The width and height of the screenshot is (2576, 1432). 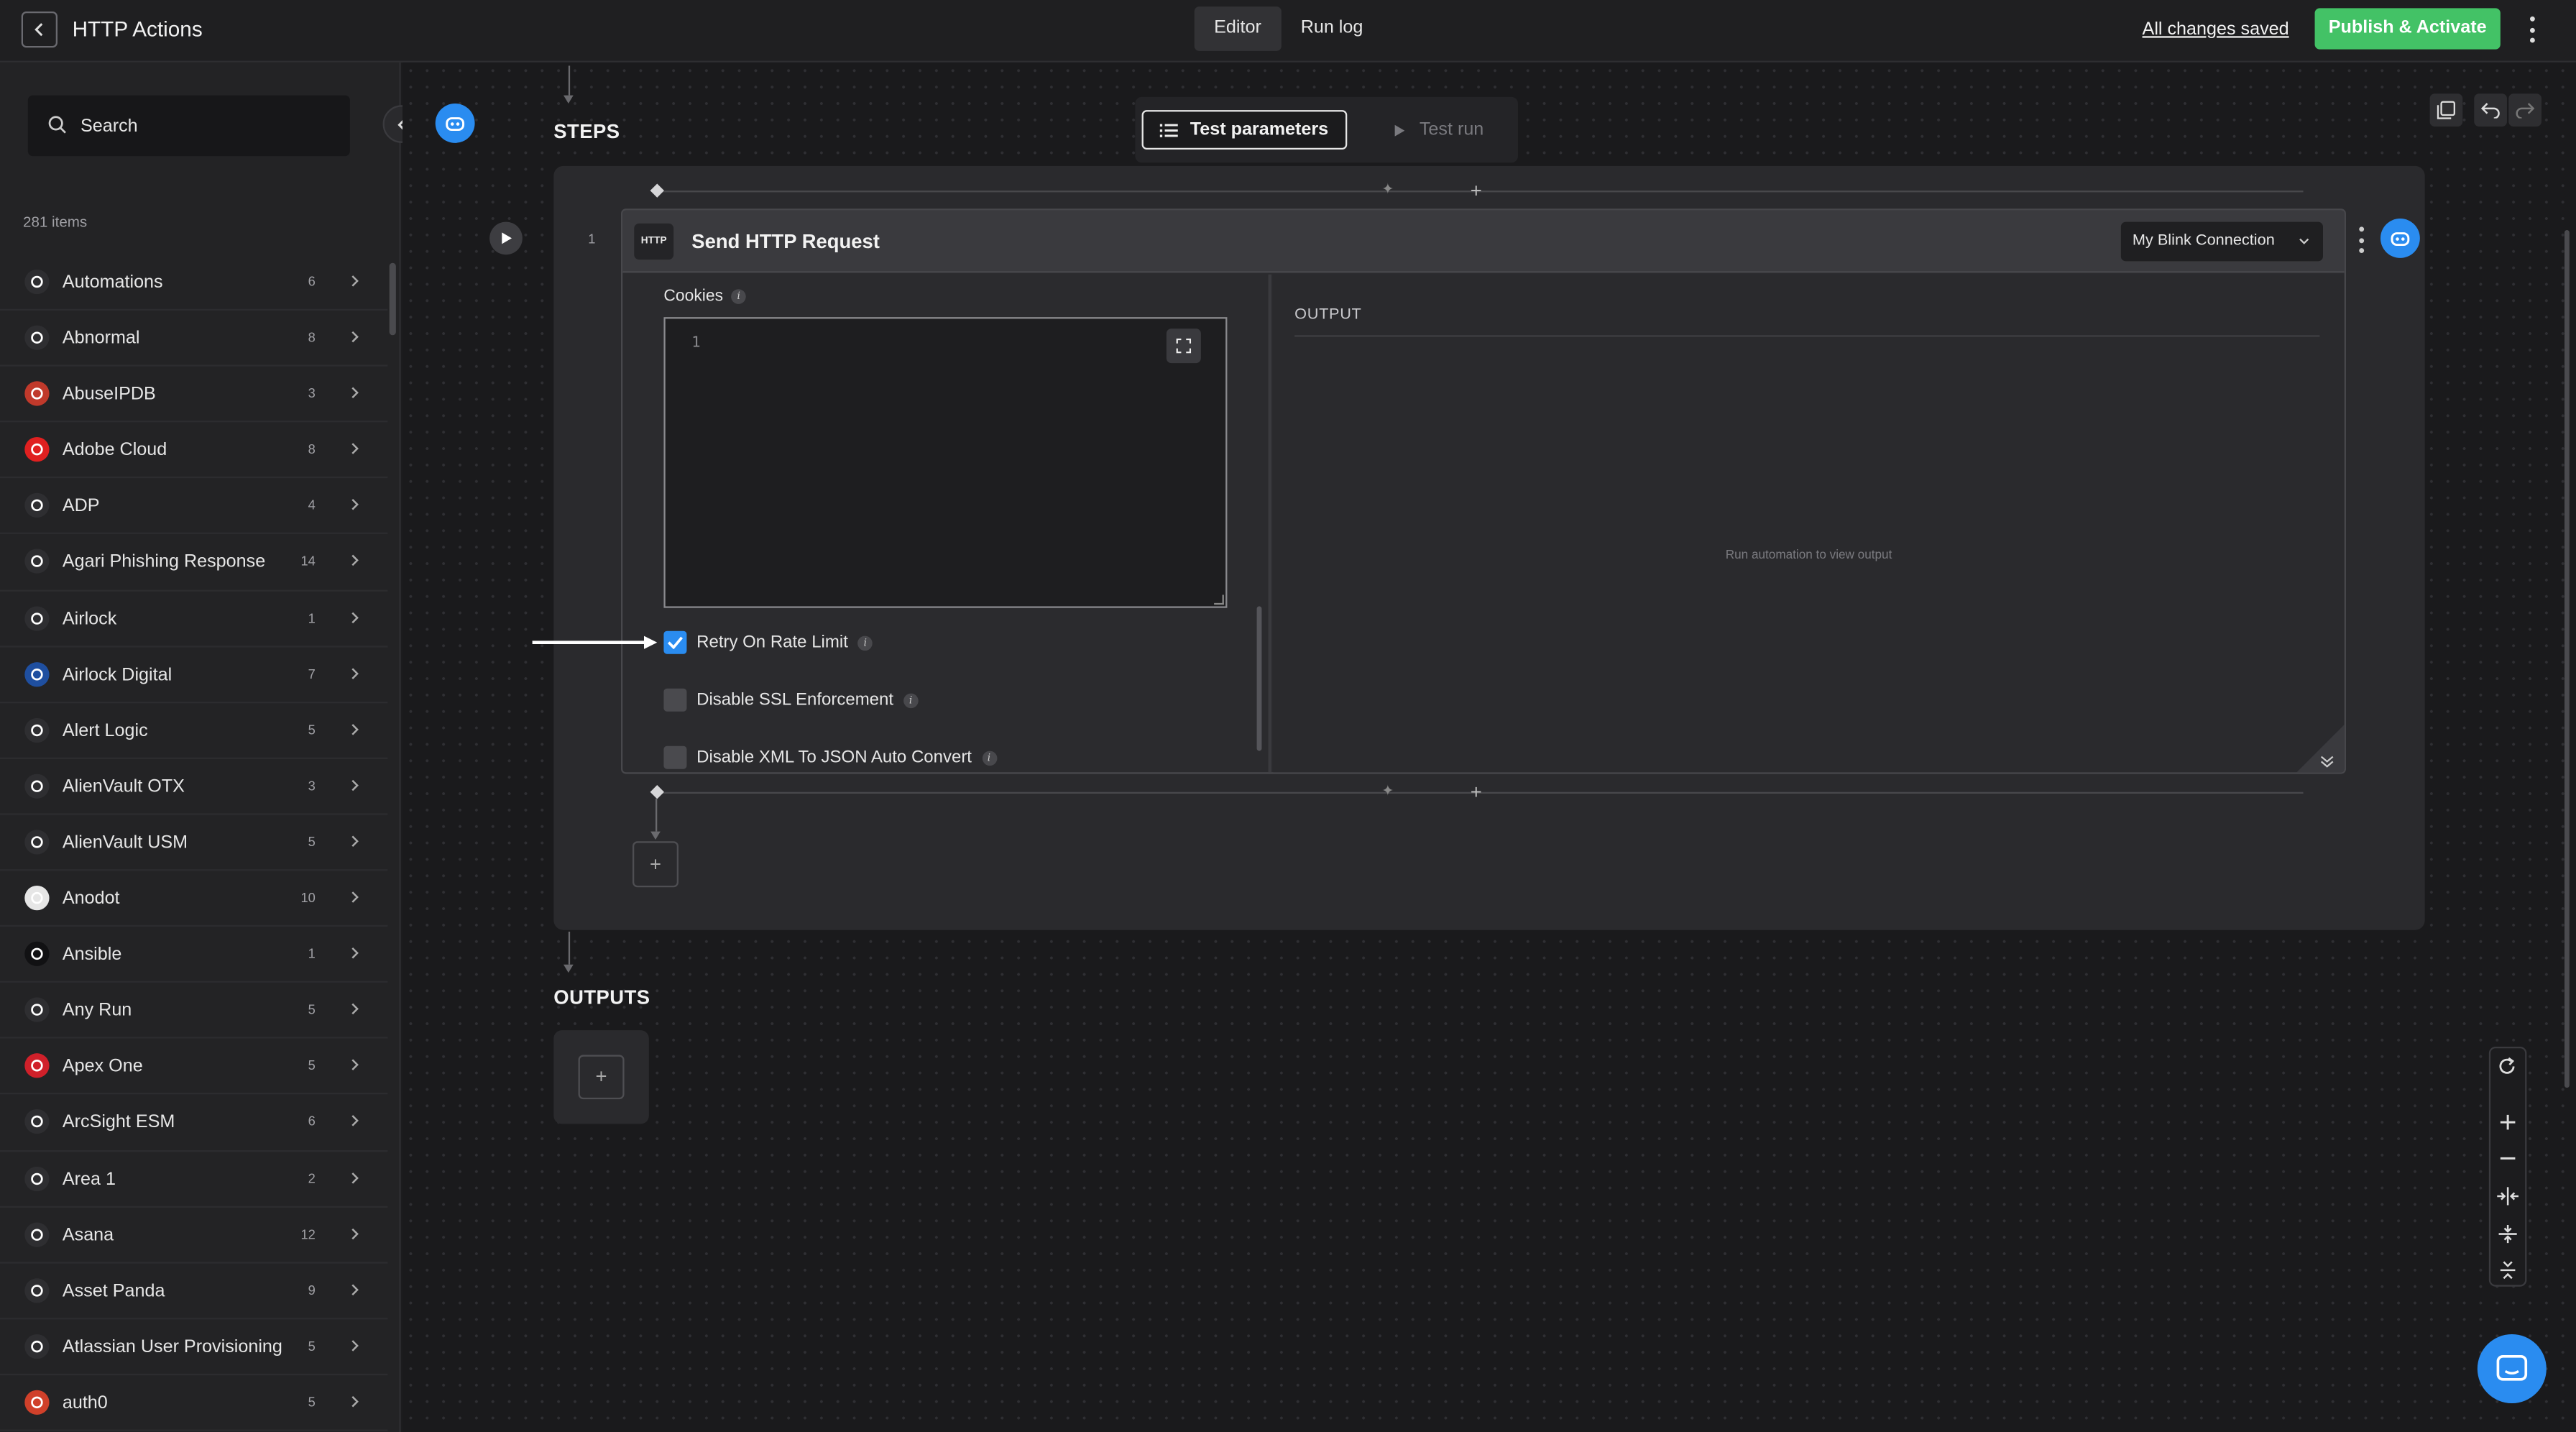 What do you see at coordinates (194, 1403) in the screenshot?
I see `sidebar-item: auth0 5` at bounding box center [194, 1403].